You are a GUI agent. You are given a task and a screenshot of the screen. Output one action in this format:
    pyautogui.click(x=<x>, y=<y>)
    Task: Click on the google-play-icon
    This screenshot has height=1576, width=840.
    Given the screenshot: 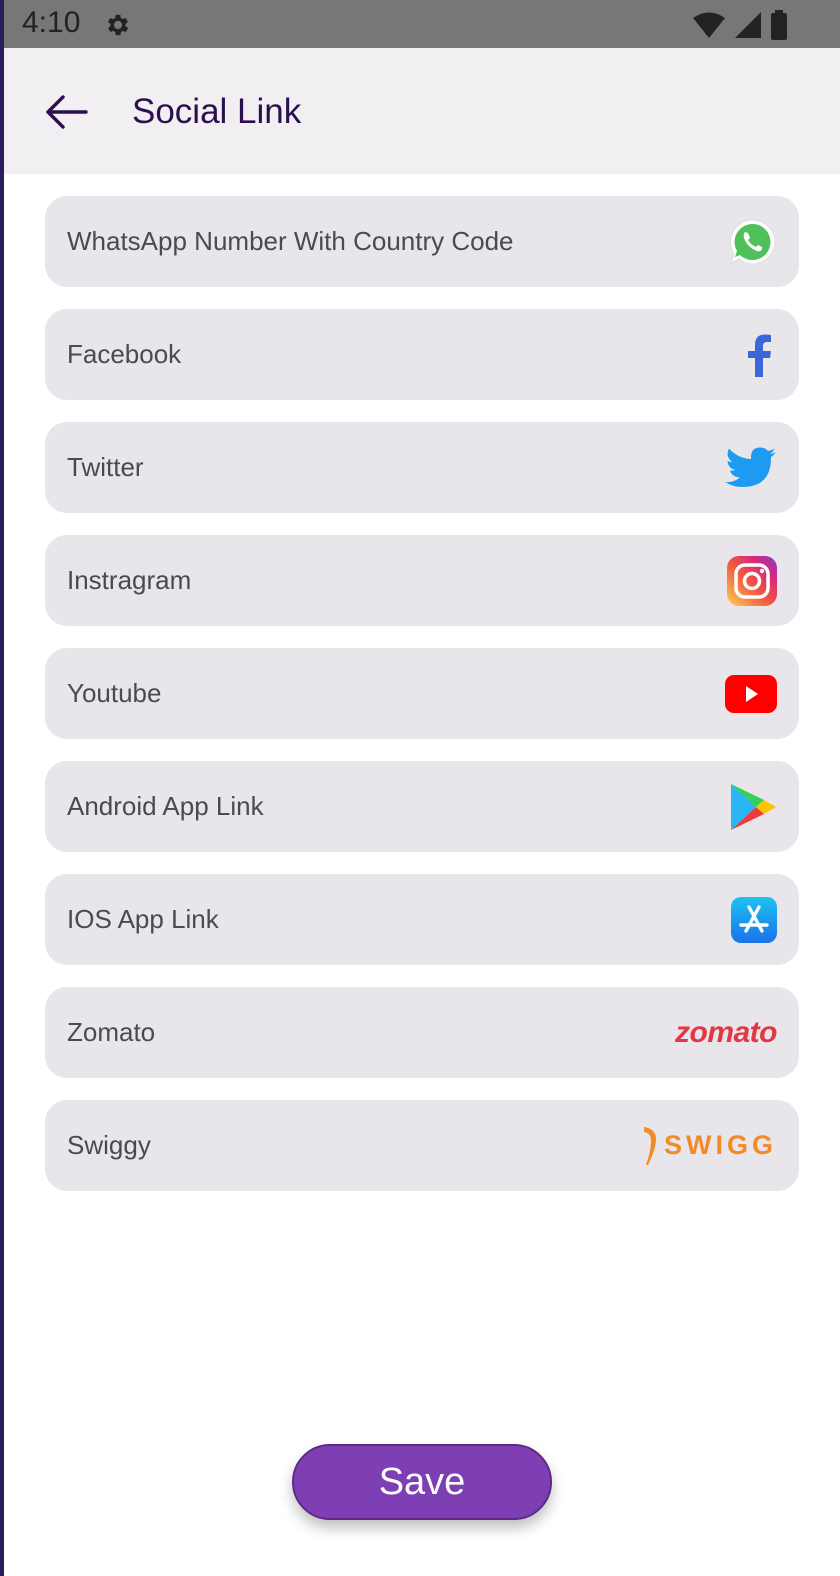 What is the action you would take?
    pyautogui.click(x=753, y=807)
    